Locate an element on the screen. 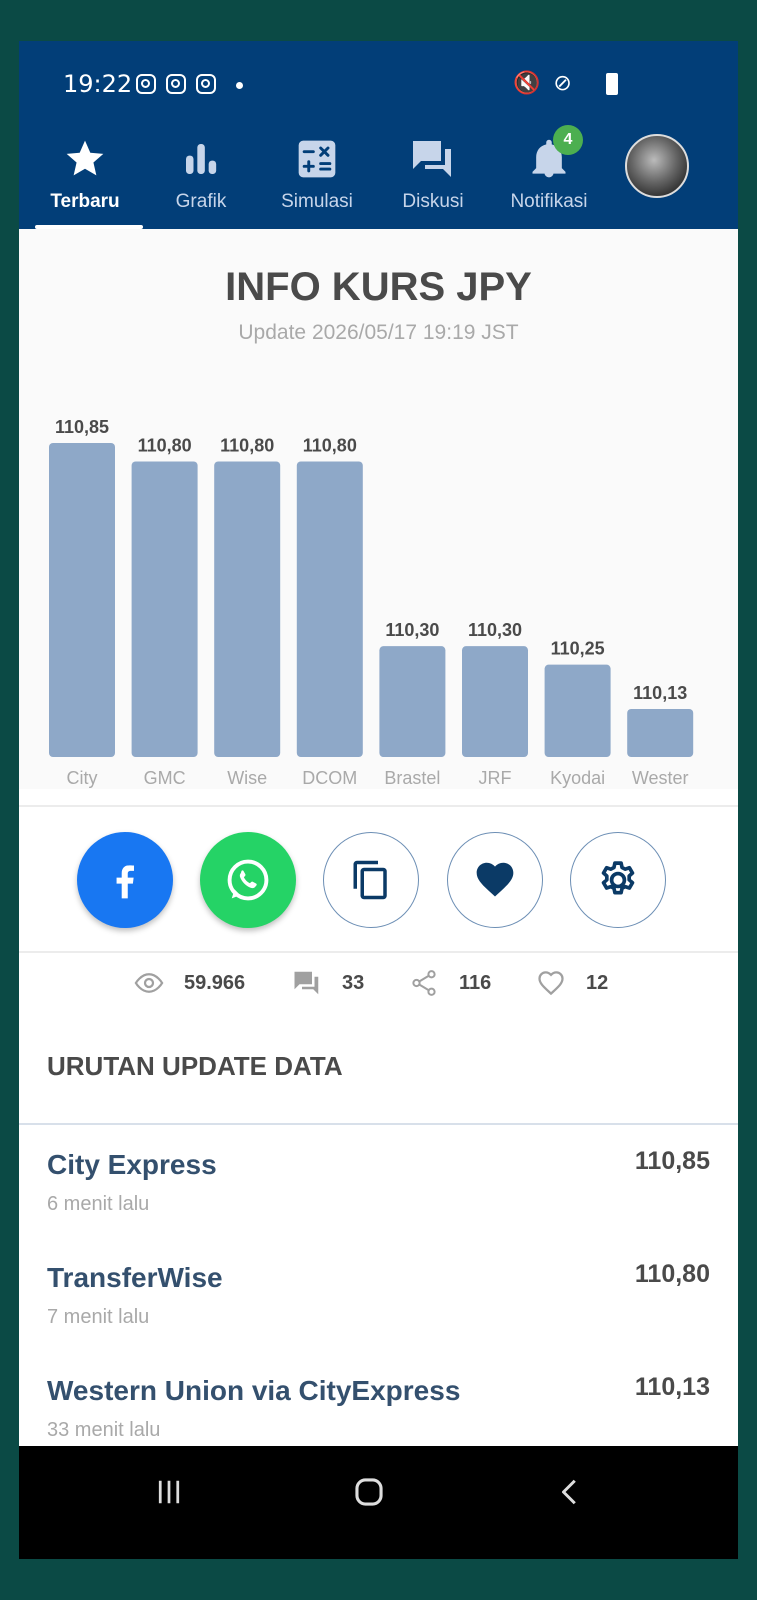  rate-value: 110,13 is located at coordinates (672, 1387).